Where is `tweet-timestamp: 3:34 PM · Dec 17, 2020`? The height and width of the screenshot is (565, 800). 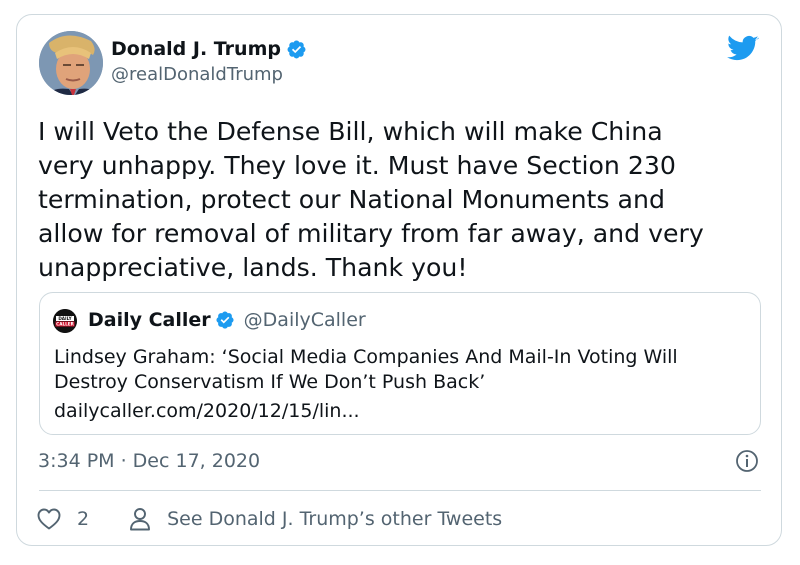
tweet-timestamp: 3:34 PM · Dec 17, 2020 is located at coordinates (149, 461).